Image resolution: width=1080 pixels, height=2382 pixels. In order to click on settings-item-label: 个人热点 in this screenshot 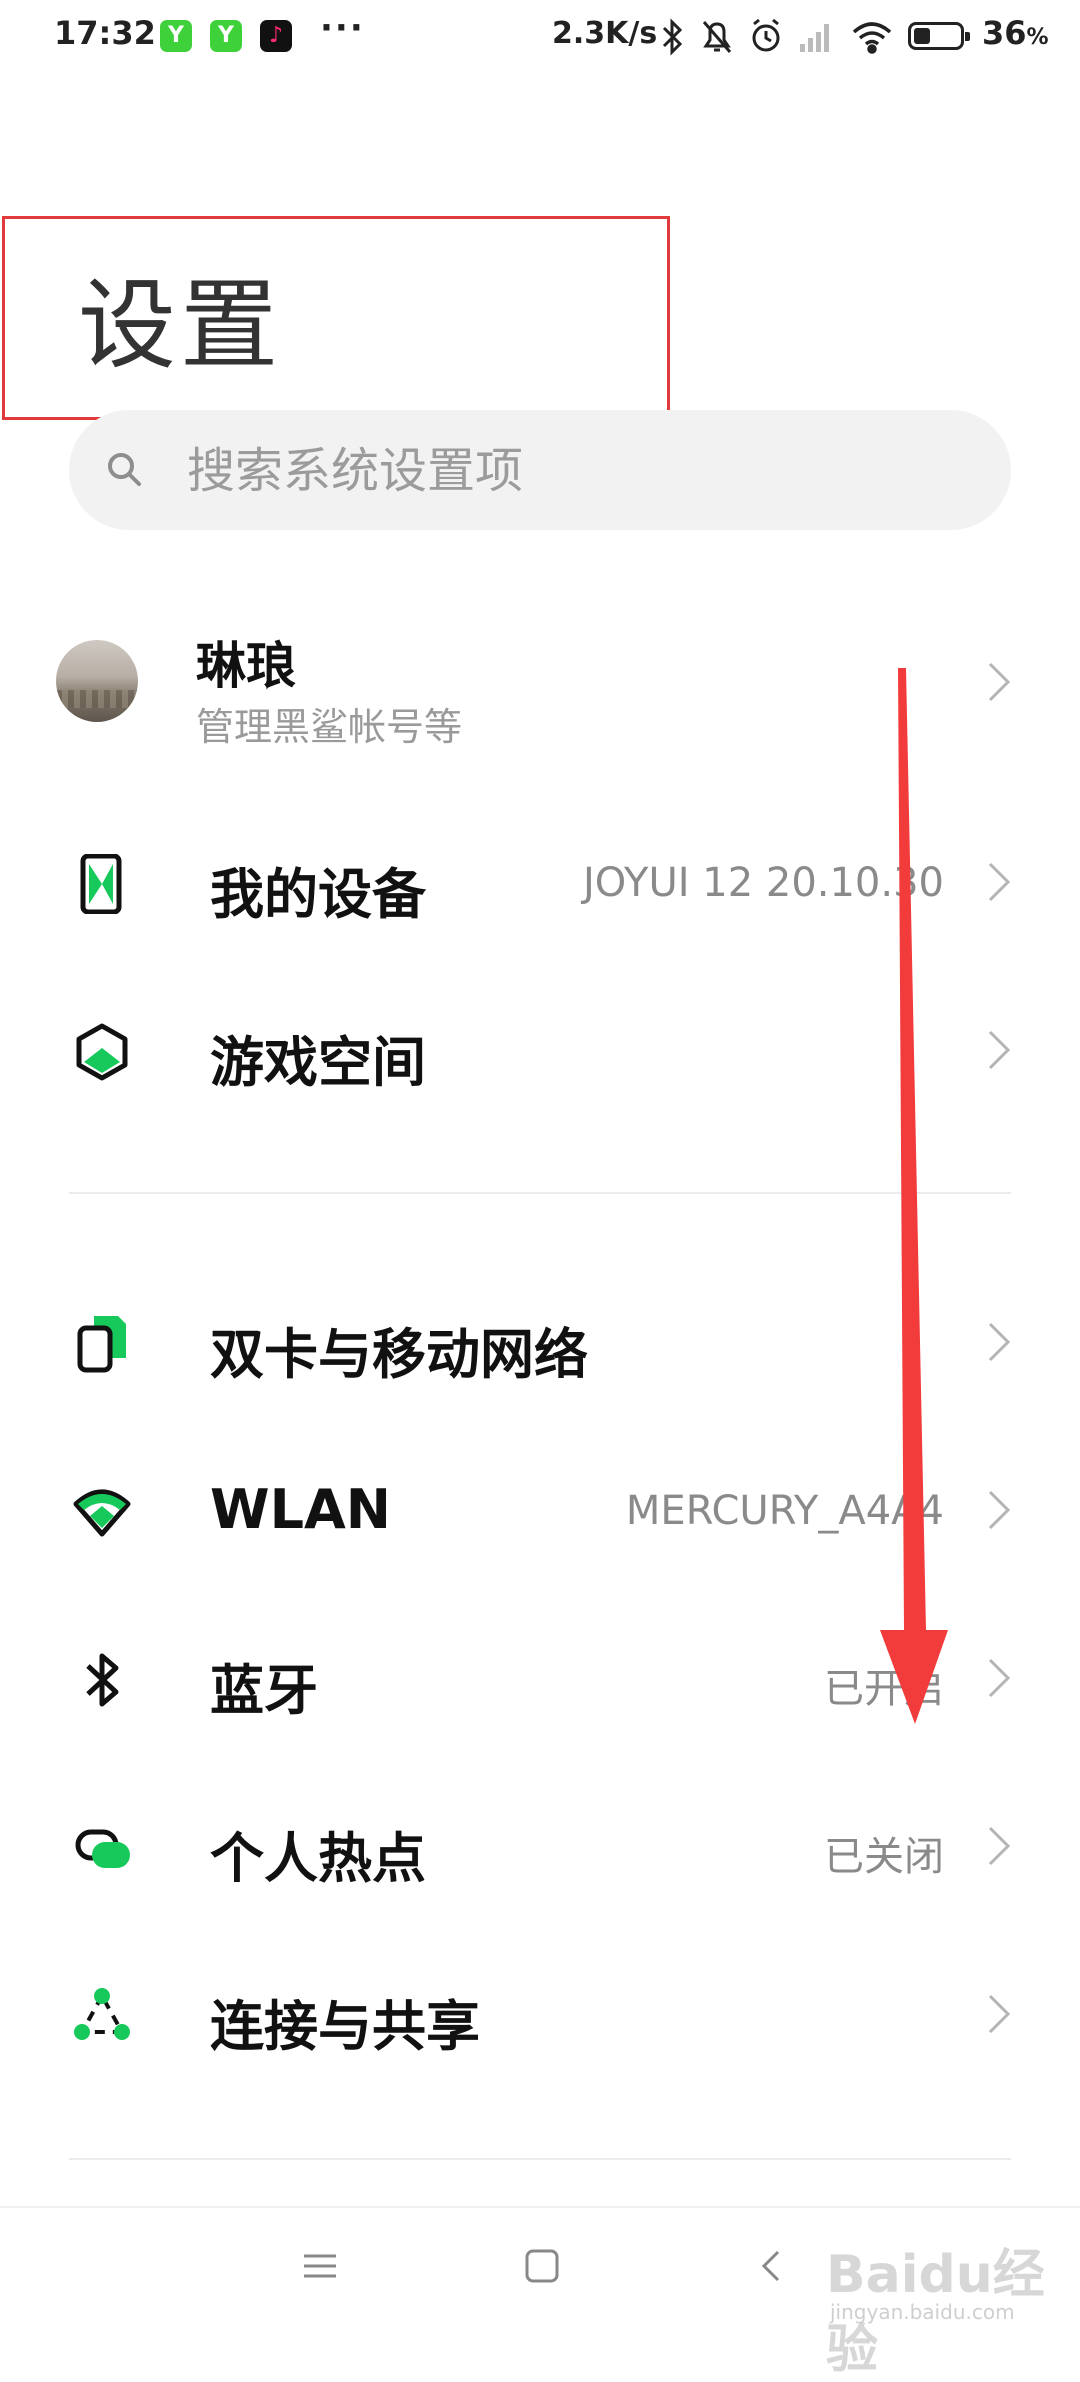, I will do `click(318, 1858)`.